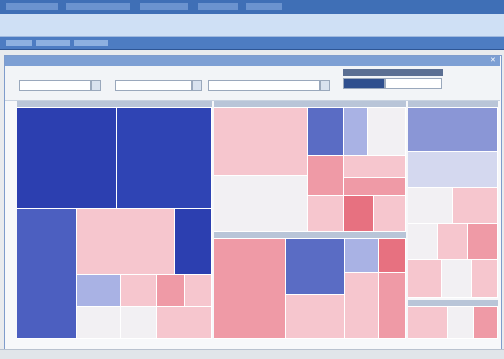 Image resolution: width=504 pixels, height=359 pixels. I want to click on panel-header: ✕, so click(252, 61).